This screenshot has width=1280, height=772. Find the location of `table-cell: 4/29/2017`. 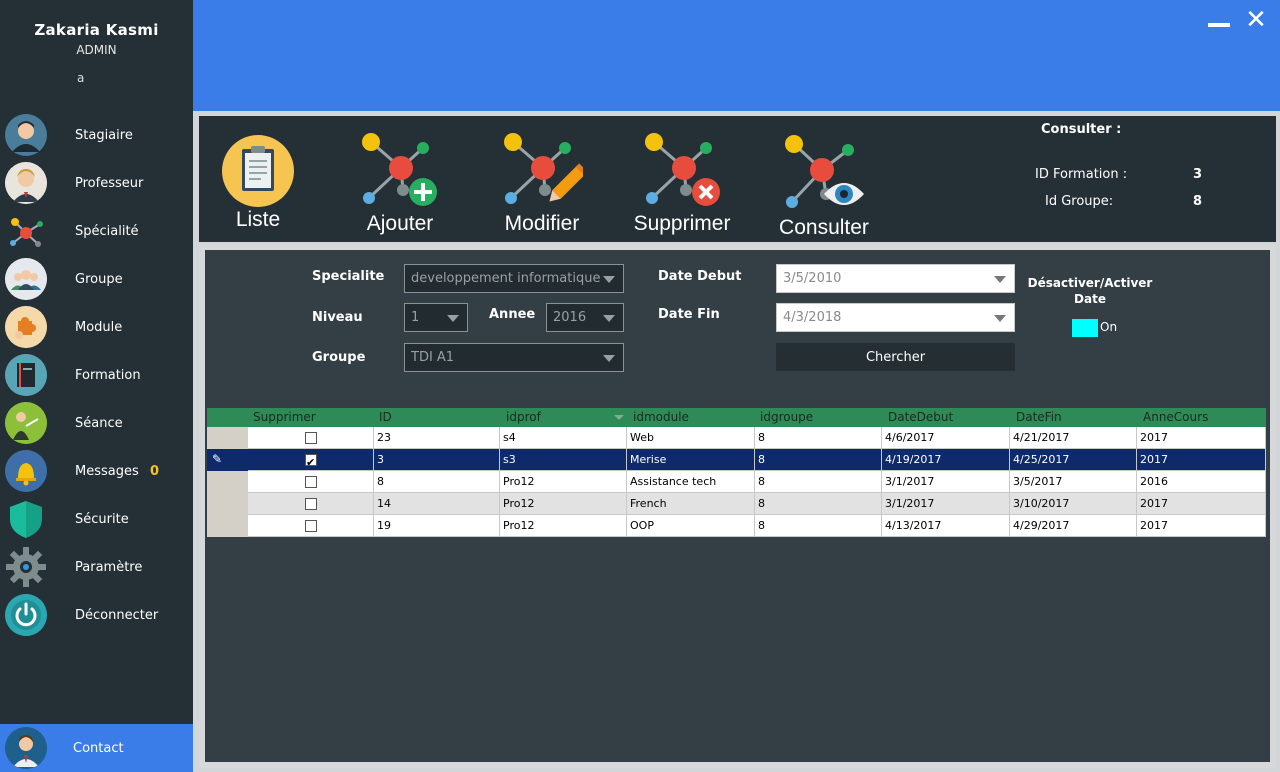

table-cell: 4/29/2017 is located at coordinates (1073, 526).